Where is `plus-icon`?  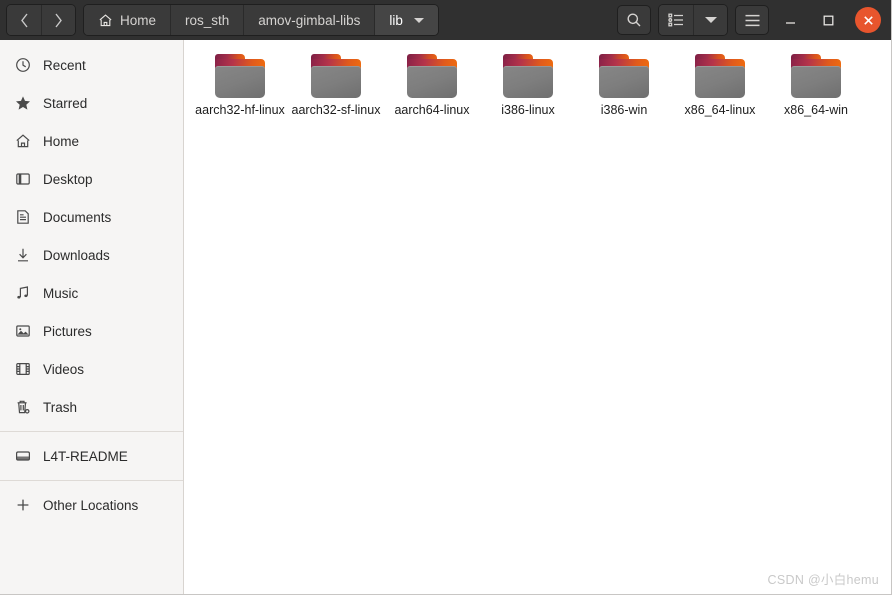 plus-icon is located at coordinates (22, 505).